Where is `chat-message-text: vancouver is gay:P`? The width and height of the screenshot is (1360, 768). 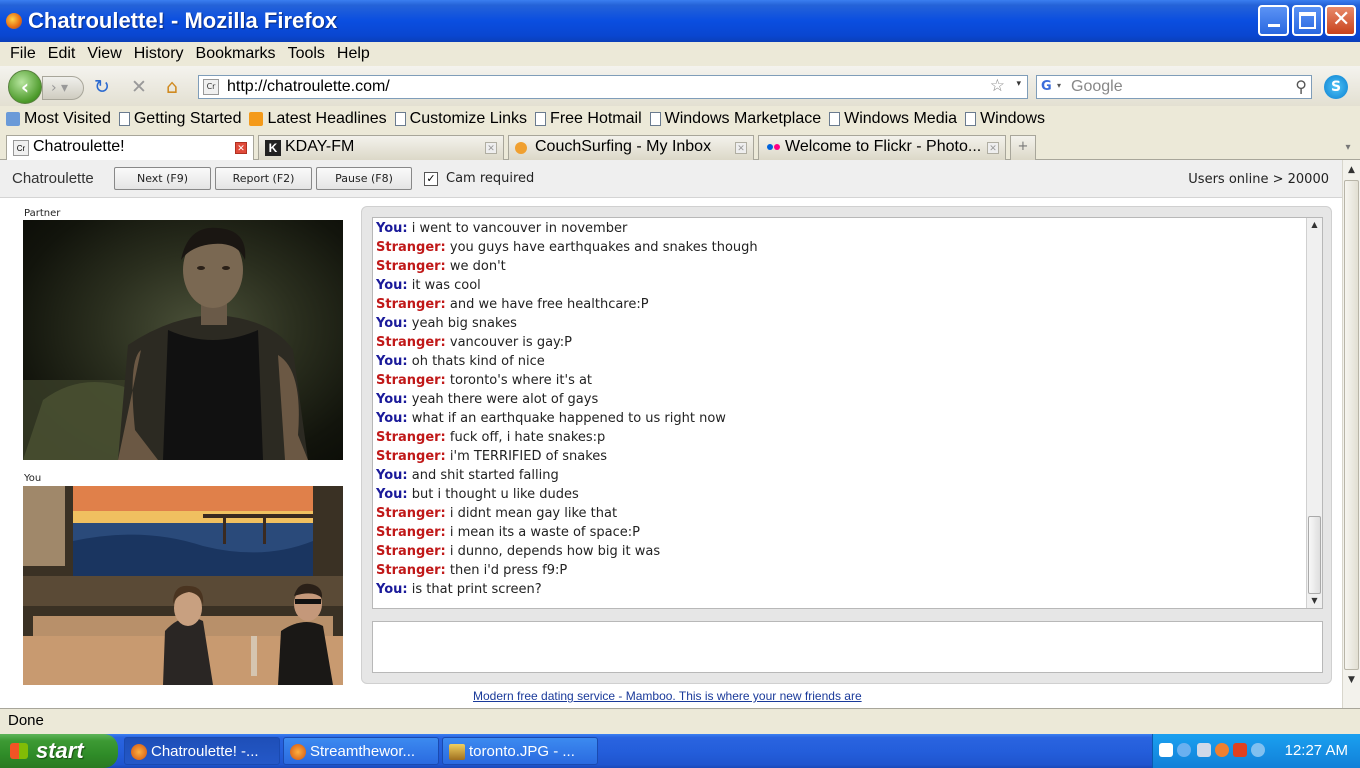
chat-message-text: vancouver is gay:P is located at coordinates (511, 342).